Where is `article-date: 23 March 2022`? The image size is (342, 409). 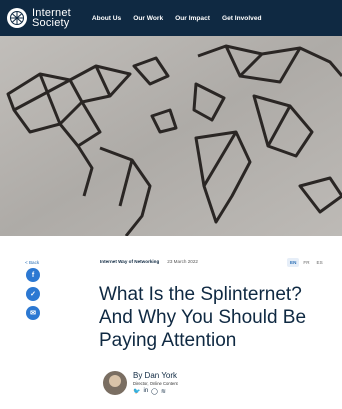
article-date: 23 March 2022 is located at coordinates (182, 261).